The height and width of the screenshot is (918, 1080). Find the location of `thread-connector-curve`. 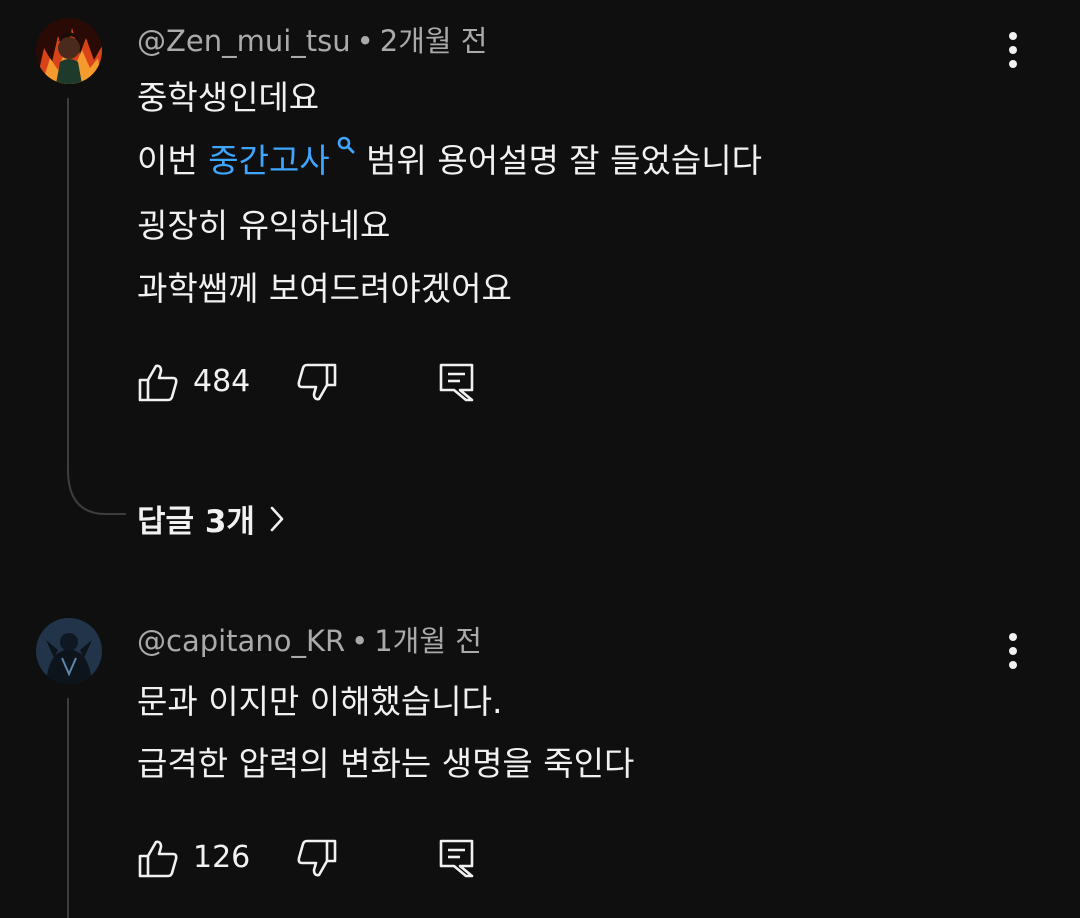

thread-connector-curve is located at coordinates (96, 492).